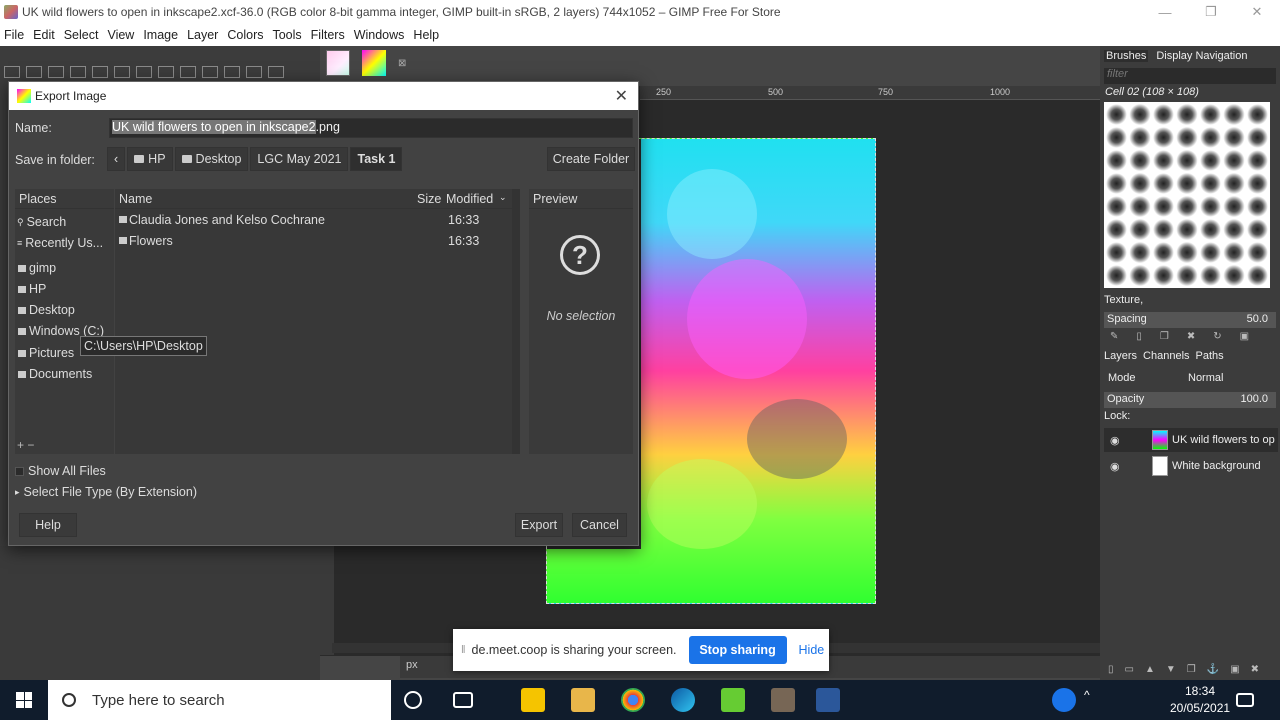  Describe the element at coordinates (1217, 336) in the screenshot. I see `refresh-brushes-icon: ↻` at that location.